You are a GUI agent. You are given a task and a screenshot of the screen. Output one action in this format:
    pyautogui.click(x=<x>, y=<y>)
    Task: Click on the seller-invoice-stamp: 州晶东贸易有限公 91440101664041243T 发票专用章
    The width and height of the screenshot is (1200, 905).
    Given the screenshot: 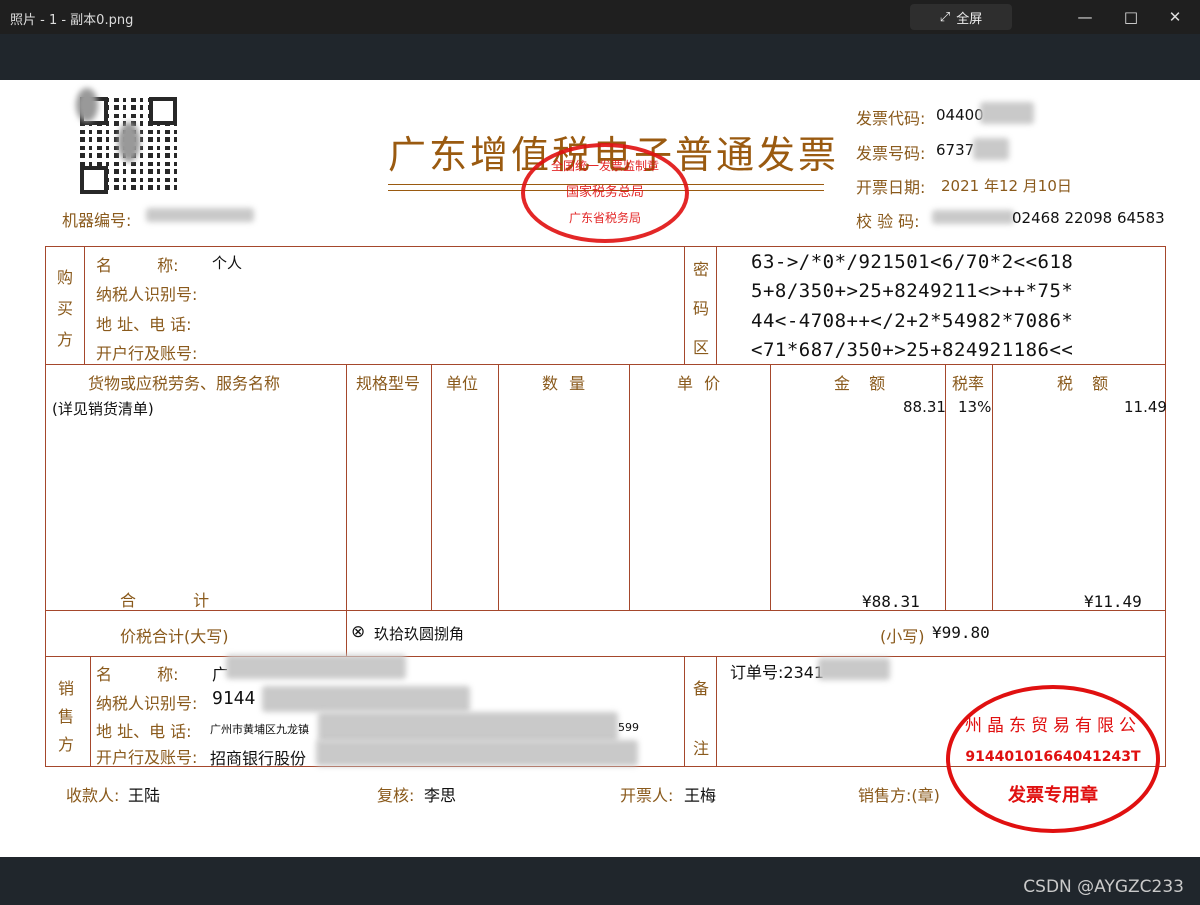 What is the action you would take?
    pyautogui.click(x=1053, y=759)
    